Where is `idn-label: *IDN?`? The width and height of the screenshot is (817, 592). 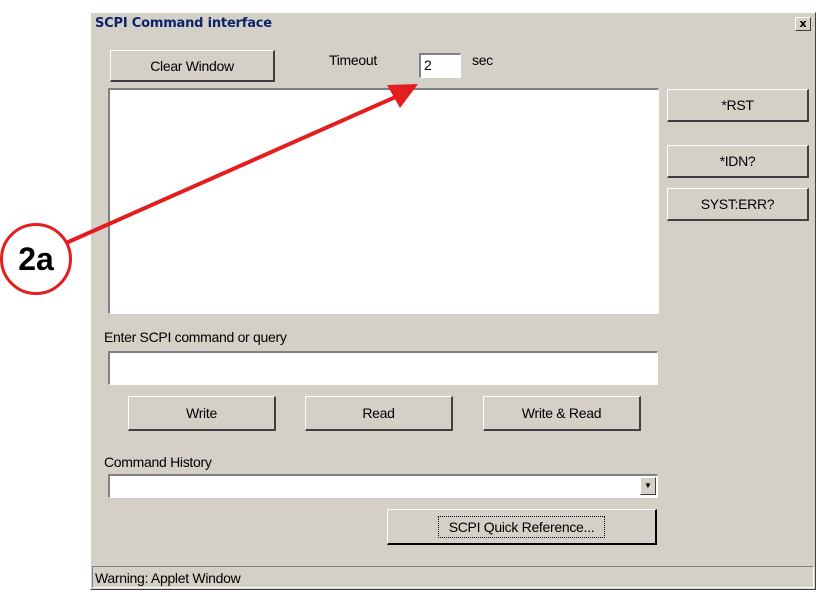 idn-label: *IDN? is located at coordinates (737, 161).